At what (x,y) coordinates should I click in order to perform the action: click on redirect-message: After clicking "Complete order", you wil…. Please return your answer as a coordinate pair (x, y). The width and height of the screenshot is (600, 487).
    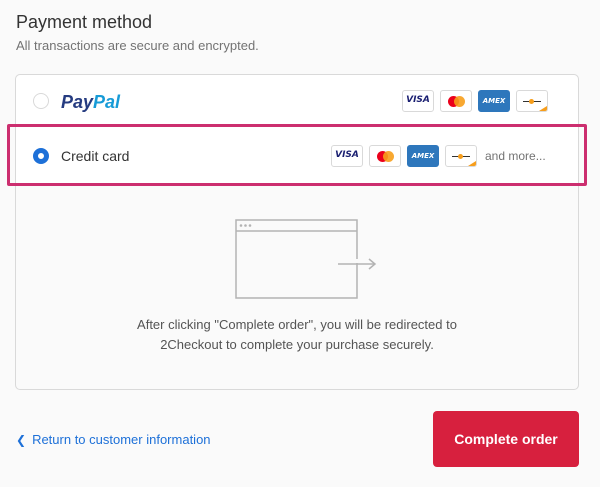
    Looking at the image, I should click on (297, 335).